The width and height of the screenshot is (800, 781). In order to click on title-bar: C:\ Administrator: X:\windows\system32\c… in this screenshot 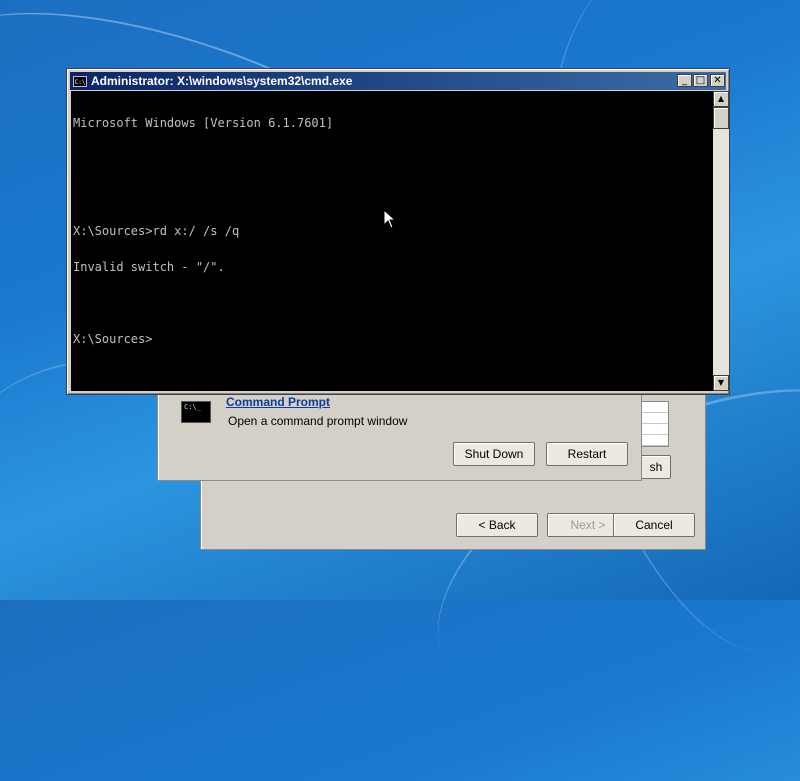, I will do `click(398, 81)`.